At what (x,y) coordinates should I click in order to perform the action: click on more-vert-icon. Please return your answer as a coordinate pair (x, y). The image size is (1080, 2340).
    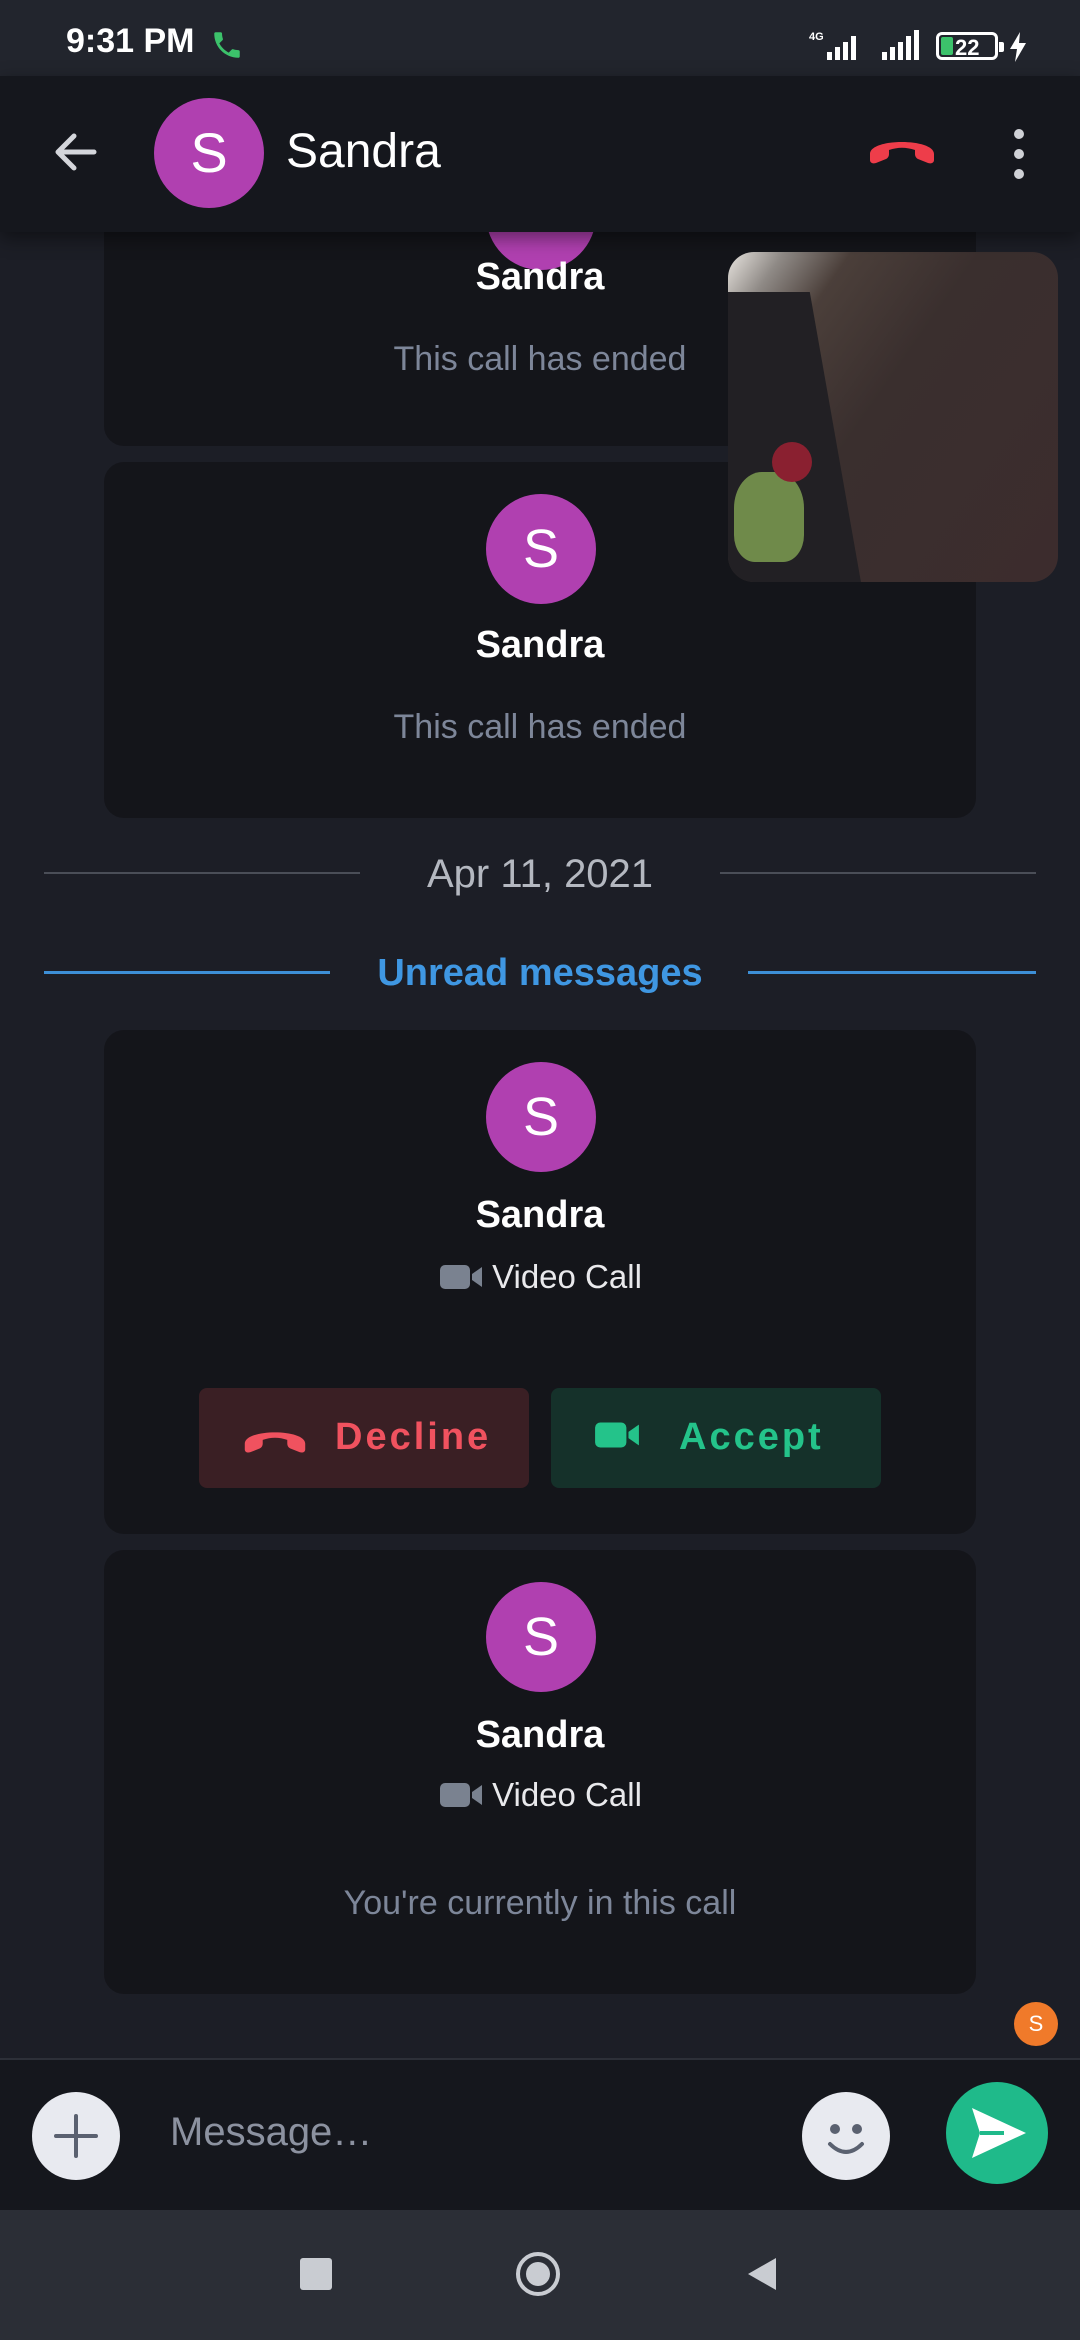
    Looking at the image, I should click on (1019, 154).